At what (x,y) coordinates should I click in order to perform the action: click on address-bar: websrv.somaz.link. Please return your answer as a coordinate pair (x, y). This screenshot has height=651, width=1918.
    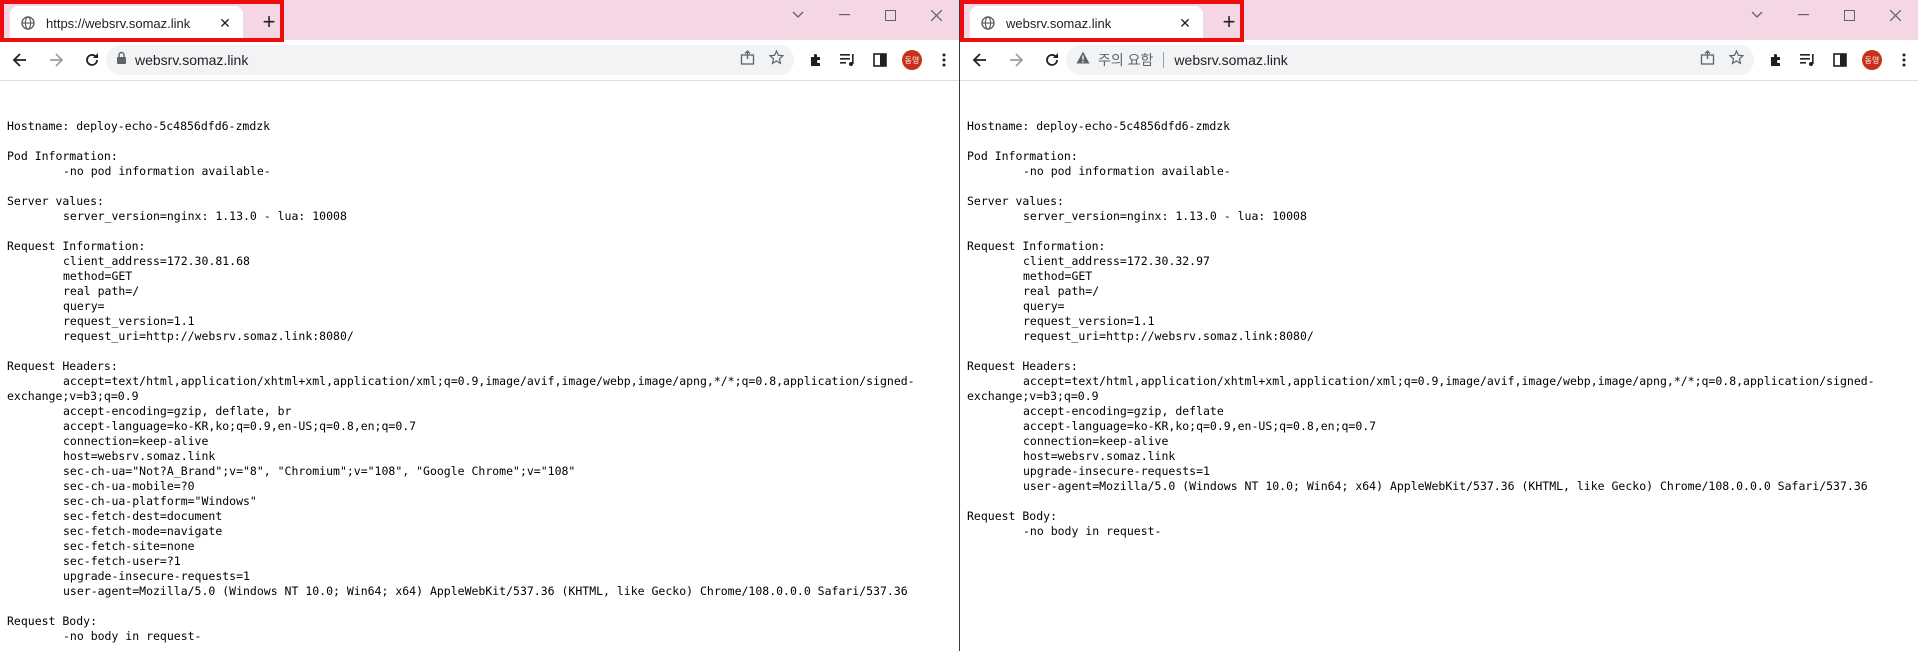
    Looking at the image, I should click on (450, 60).